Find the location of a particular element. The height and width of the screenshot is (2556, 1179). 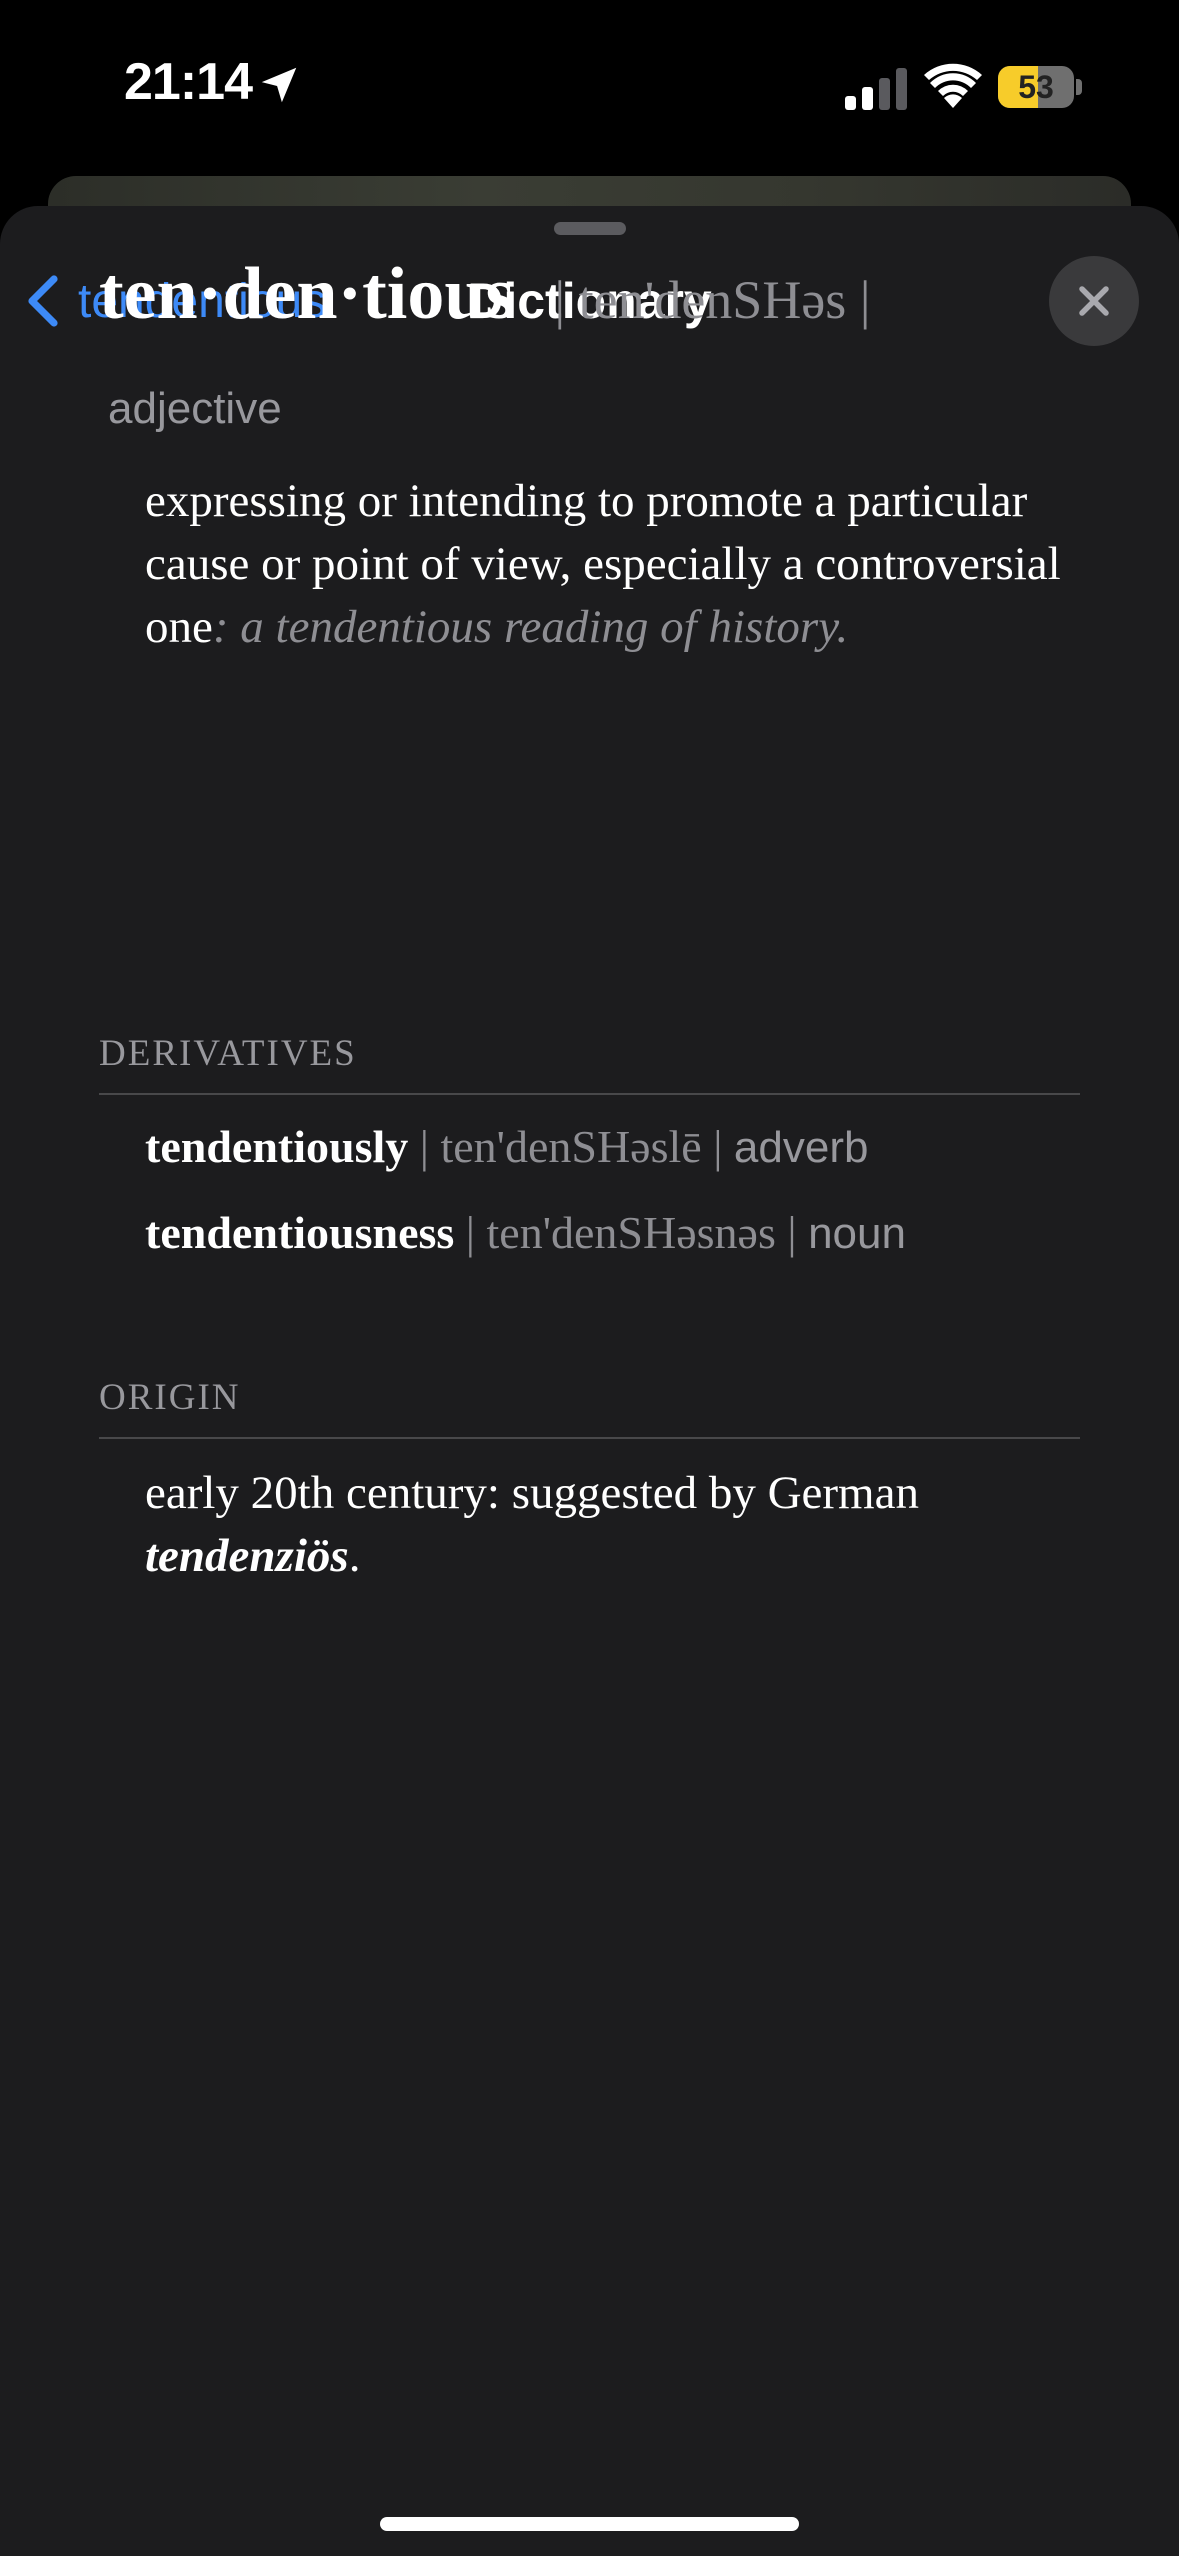

home-indicator is located at coordinates (589, 2524).